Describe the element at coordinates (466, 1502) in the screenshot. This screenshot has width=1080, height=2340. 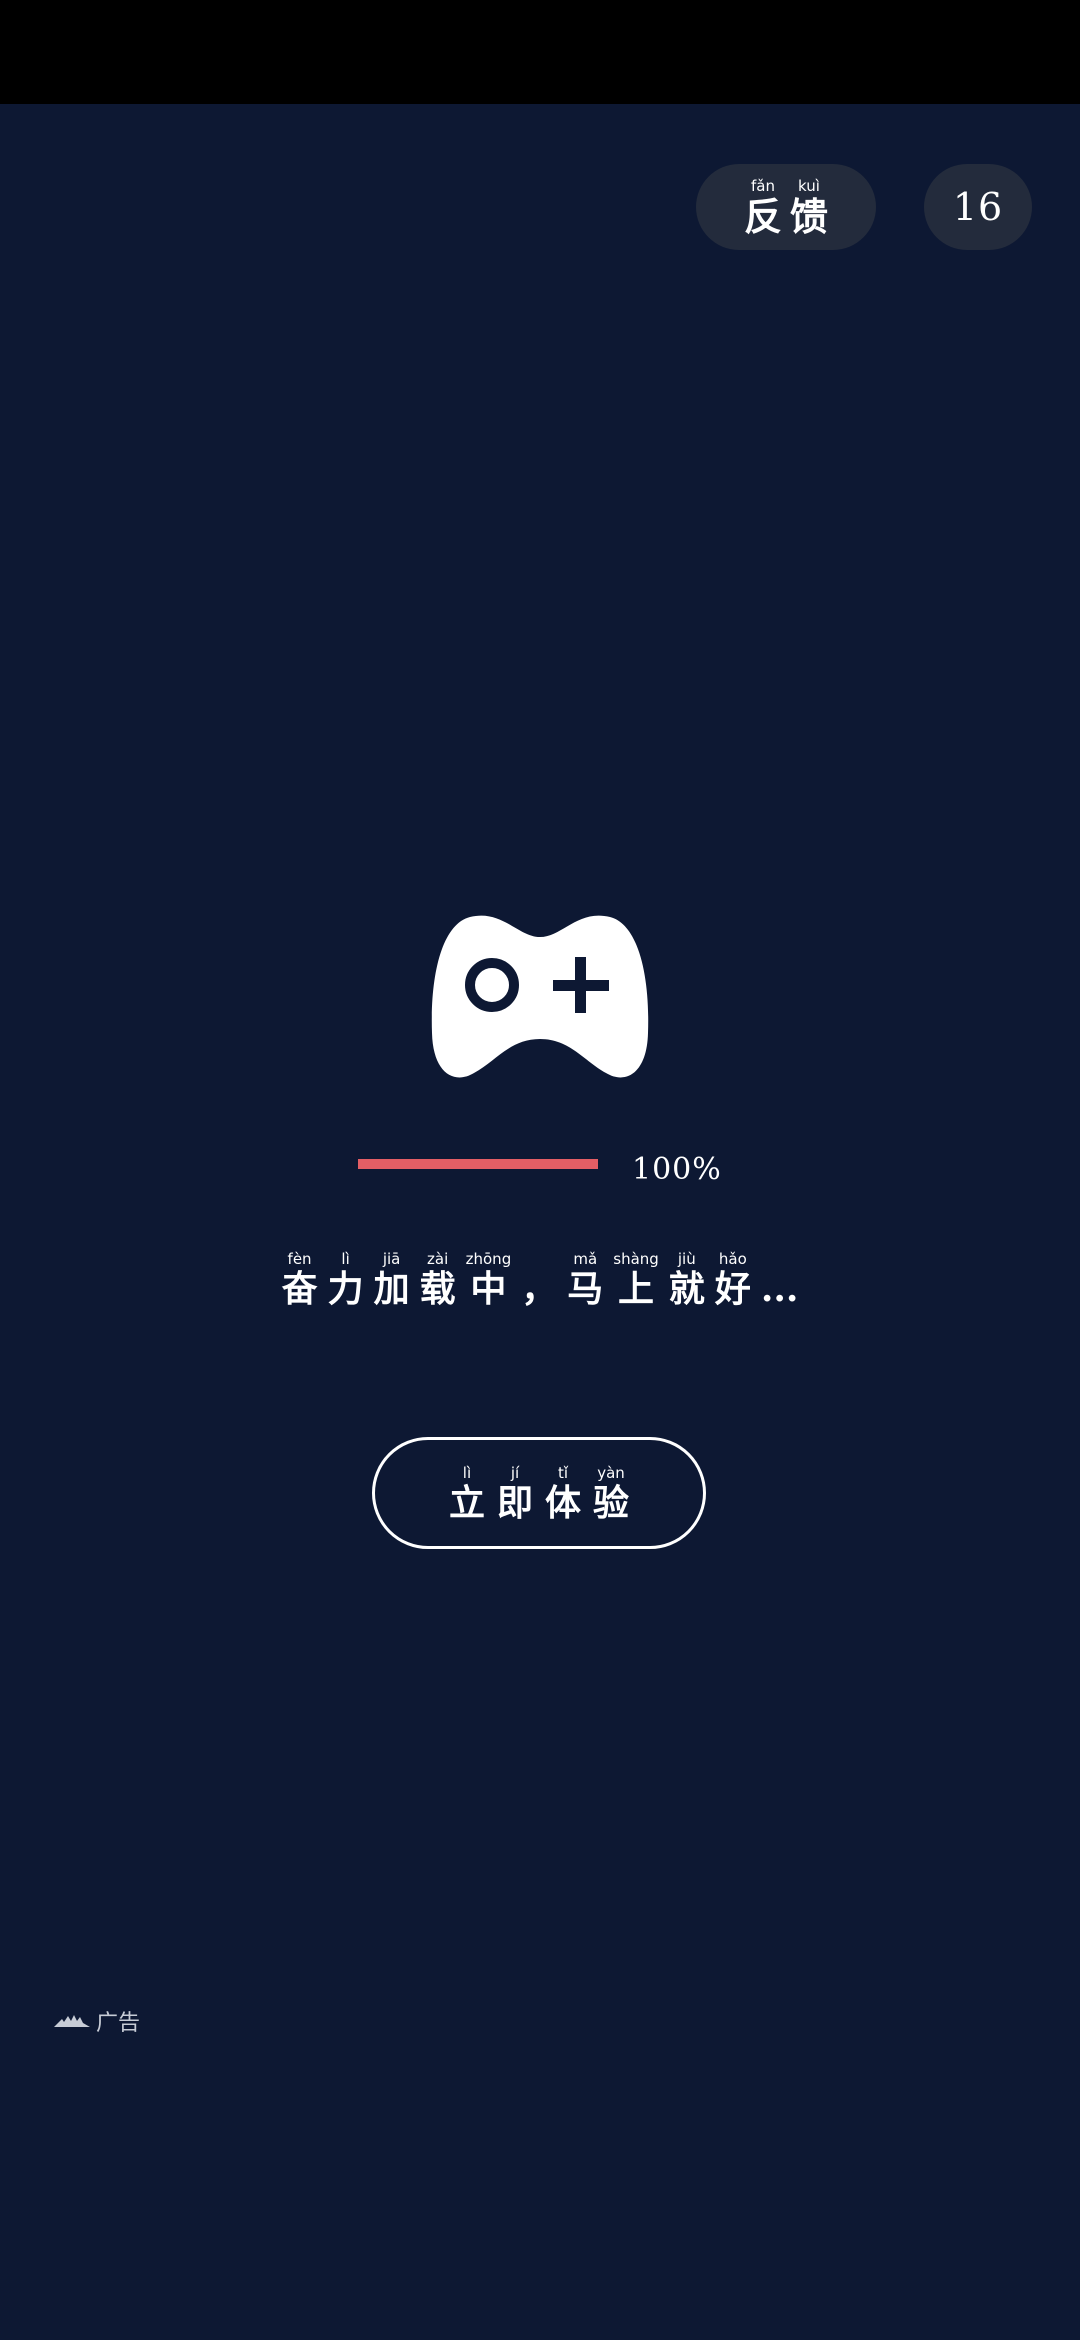
I see `hanzi: 立` at that location.